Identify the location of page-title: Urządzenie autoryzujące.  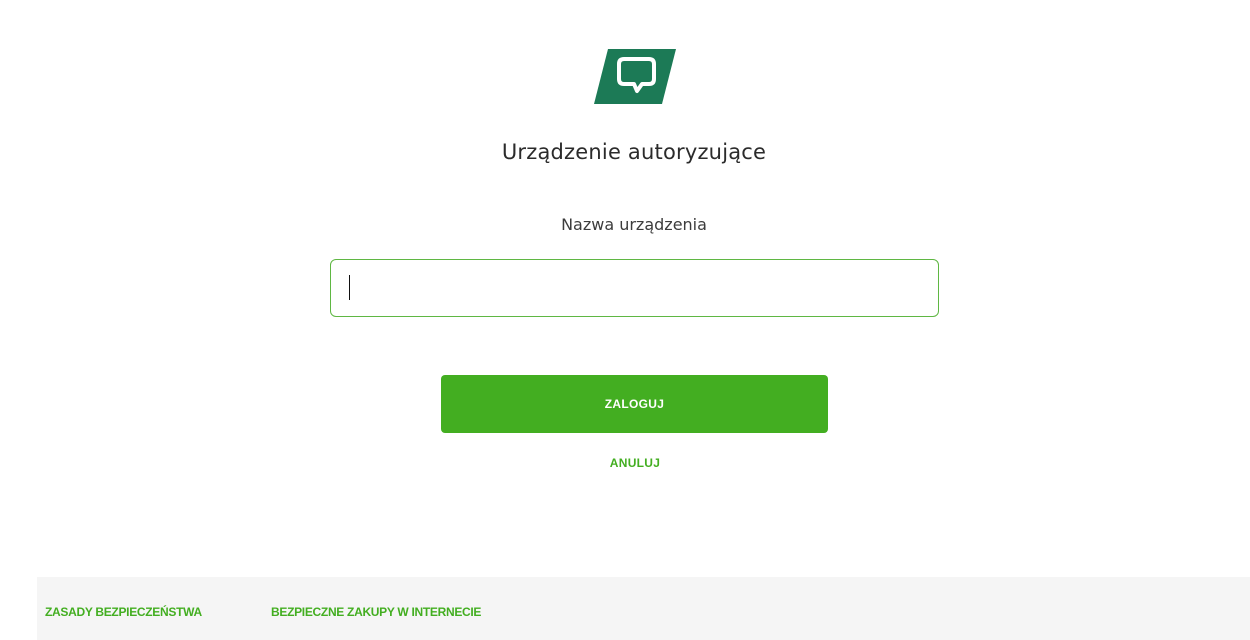
(634, 152).